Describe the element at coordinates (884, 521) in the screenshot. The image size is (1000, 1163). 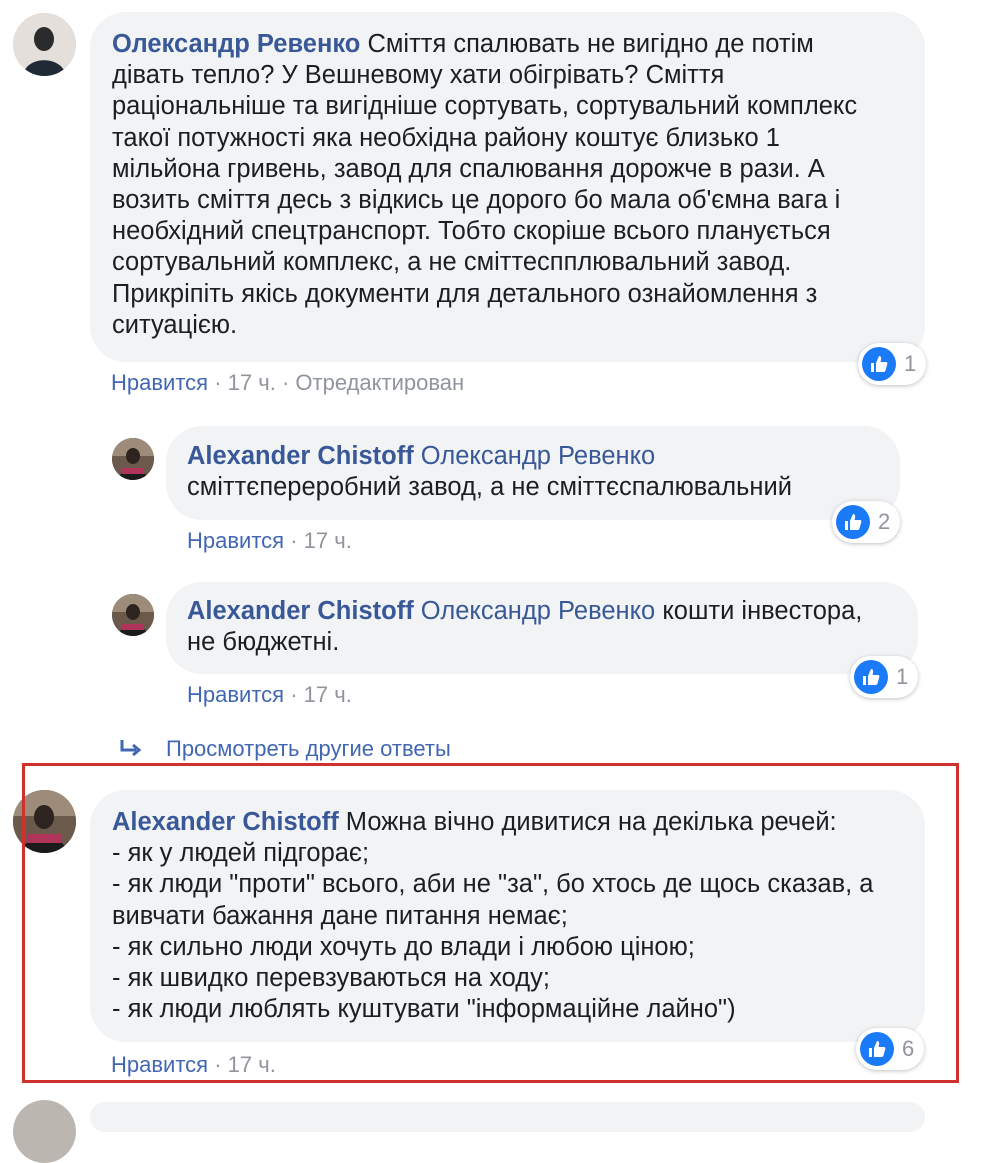
I see `reaction-number: 2` at that location.